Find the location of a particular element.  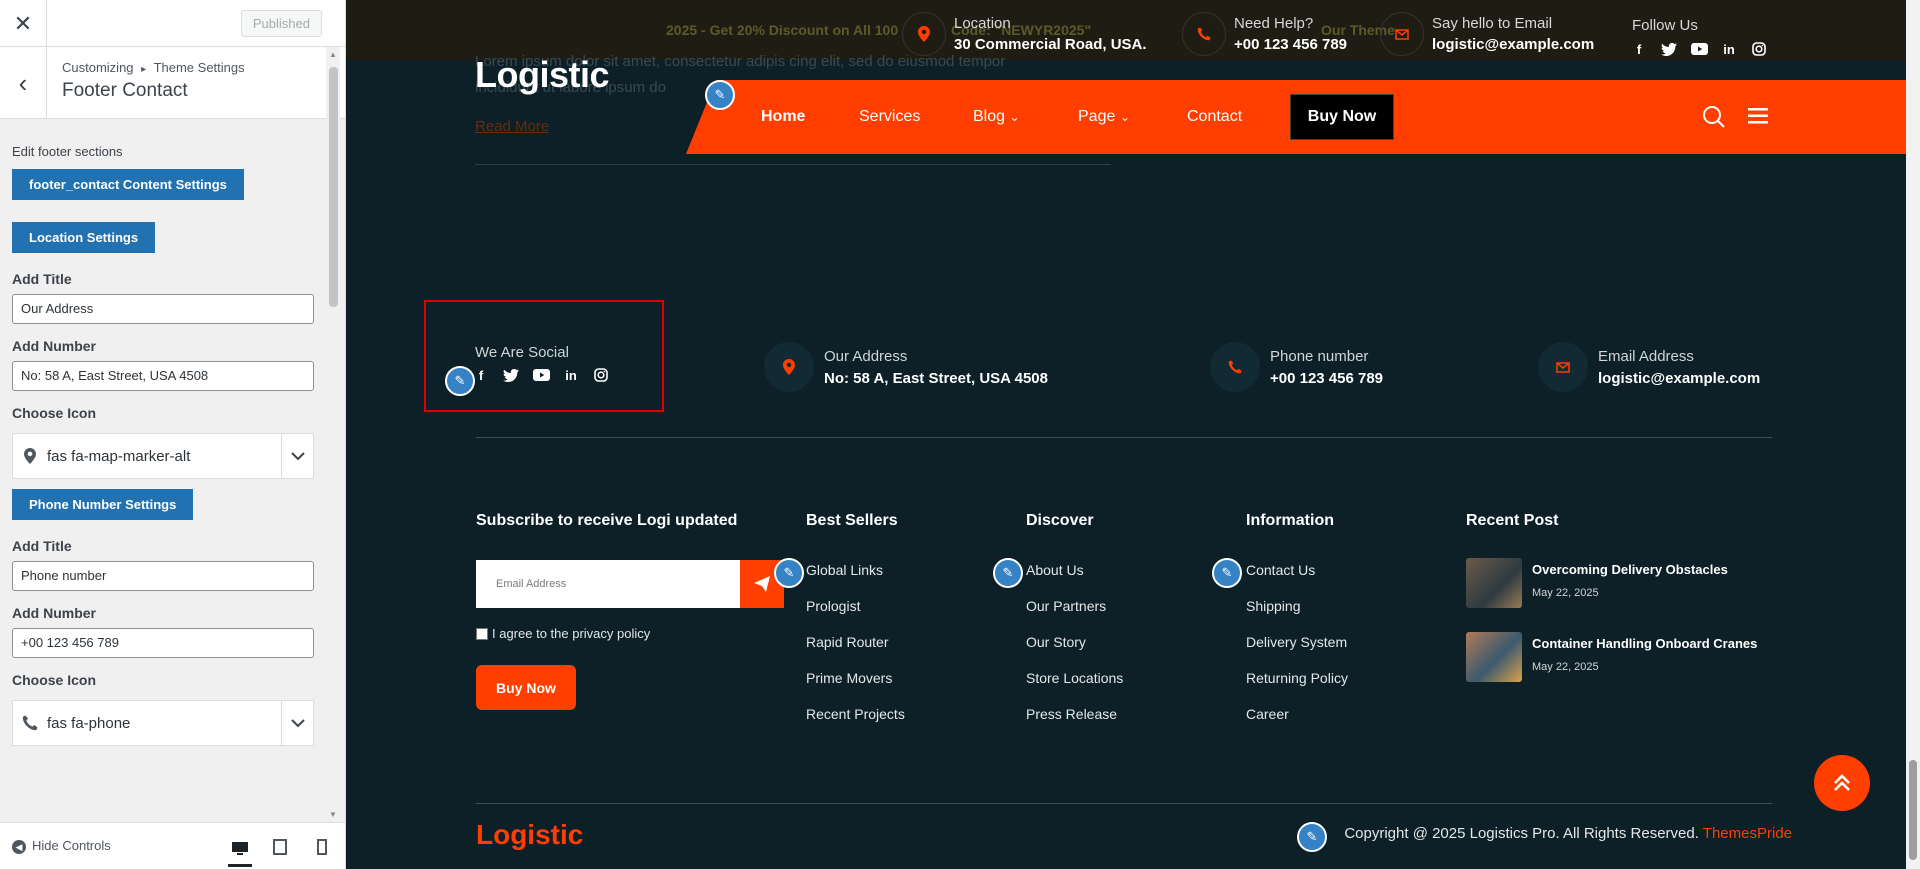

site-logo: Logistic is located at coordinates (542, 75).